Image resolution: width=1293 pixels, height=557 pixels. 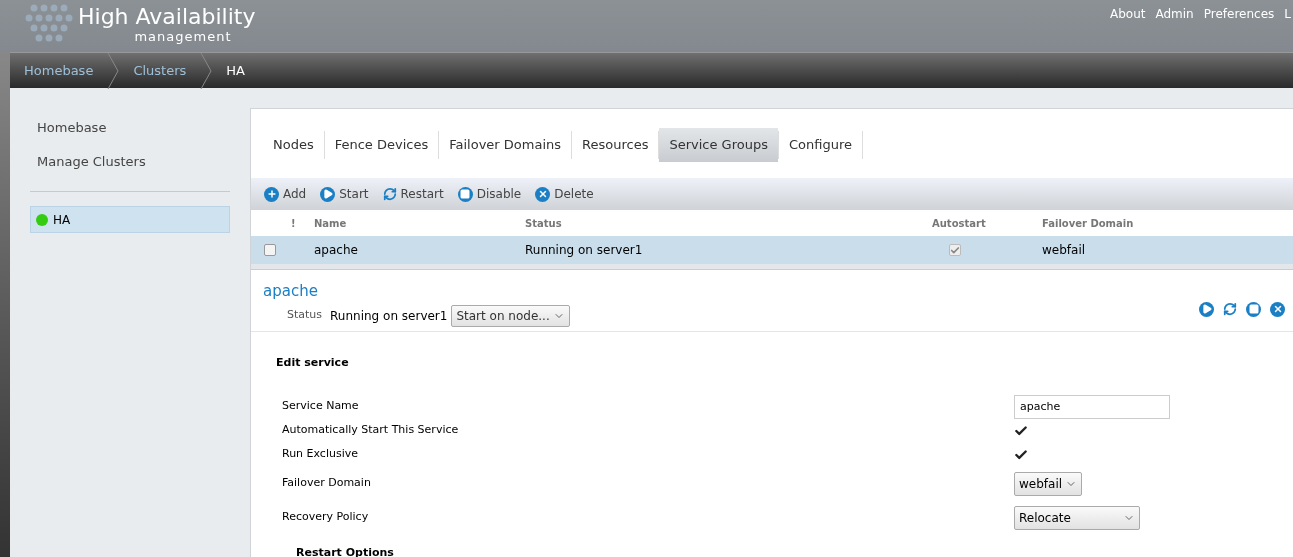 What do you see at coordinates (291, 291) in the screenshot?
I see `service-title: apache` at bounding box center [291, 291].